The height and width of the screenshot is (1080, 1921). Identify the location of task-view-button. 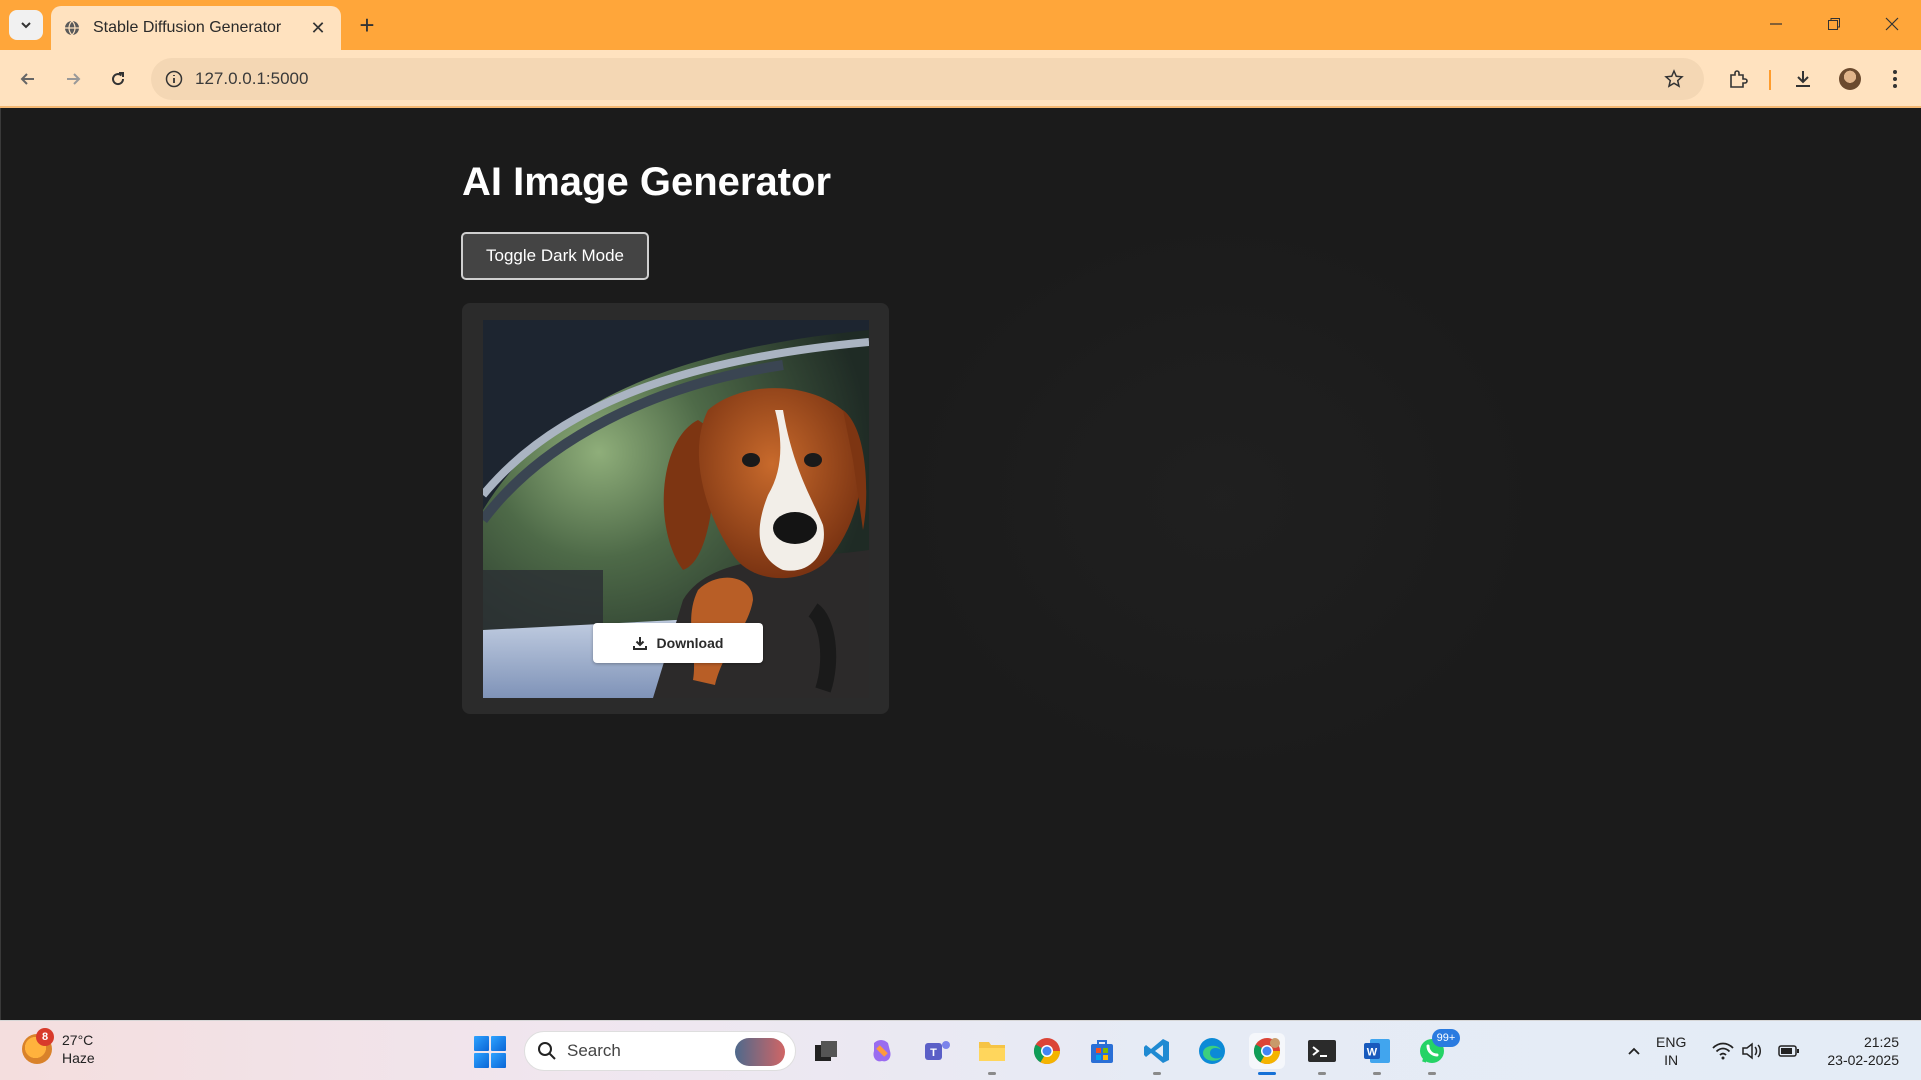
(826, 1051).